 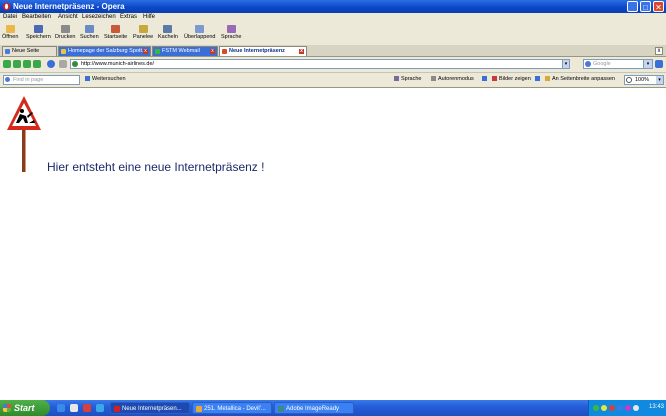 What do you see at coordinates (604, 408) in the screenshot?
I see `volume-tray-icon` at bounding box center [604, 408].